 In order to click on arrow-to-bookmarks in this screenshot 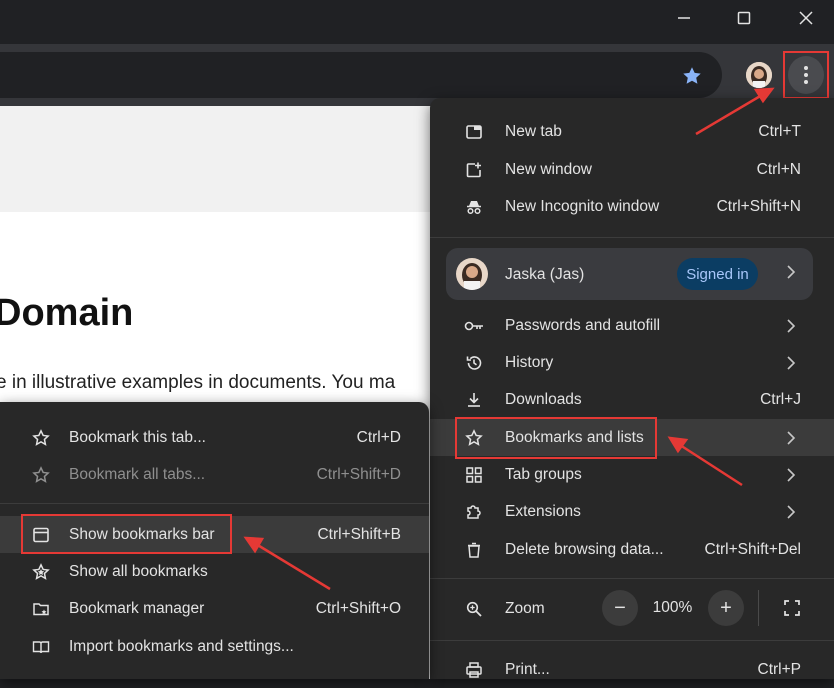, I will do `click(711, 465)`.